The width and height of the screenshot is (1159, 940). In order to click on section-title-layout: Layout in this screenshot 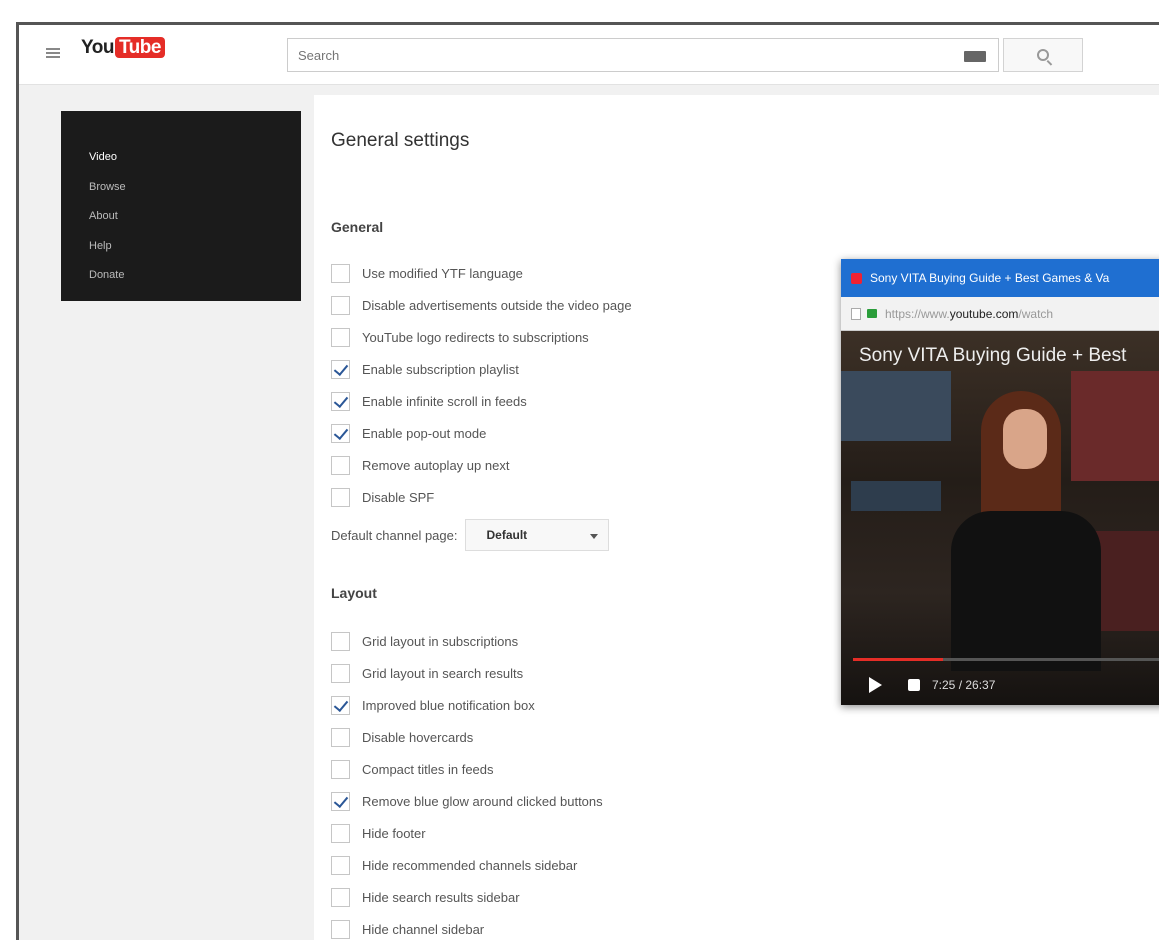, I will do `click(354, 593)`.